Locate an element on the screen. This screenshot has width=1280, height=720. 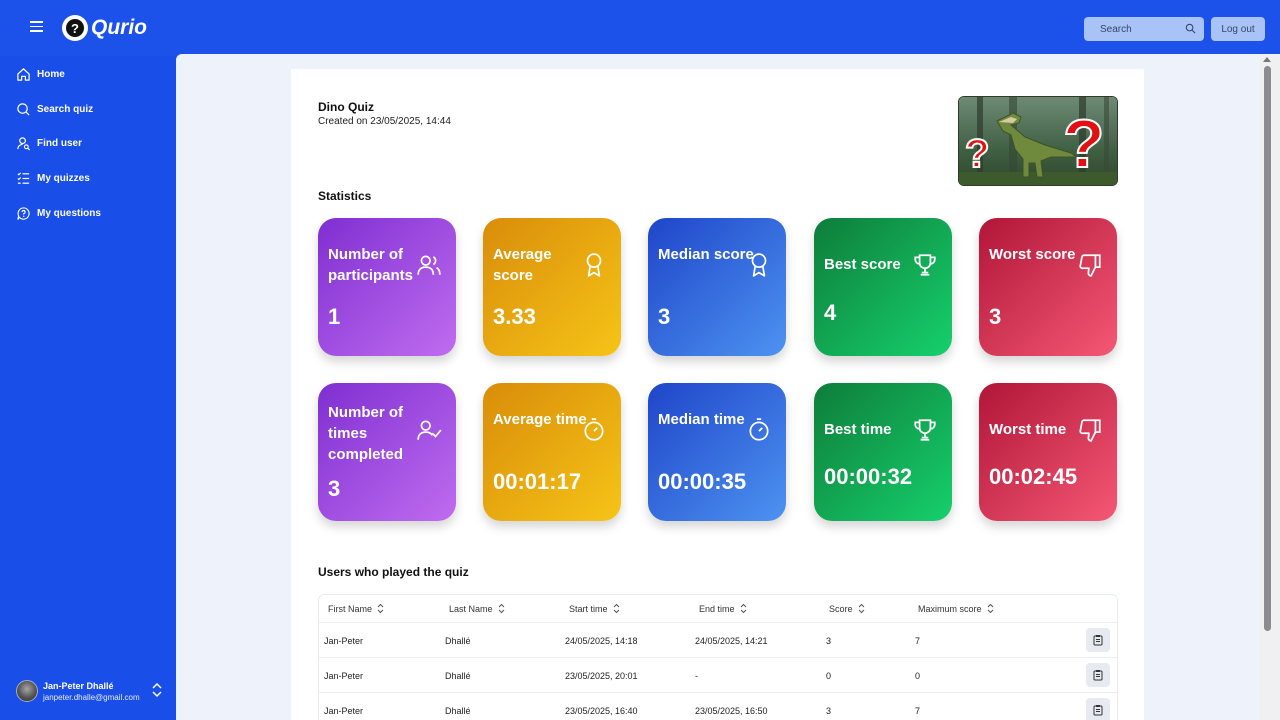
cell-end-time: 23/05/2025, 16:50 is located at coordinates (731, 711).